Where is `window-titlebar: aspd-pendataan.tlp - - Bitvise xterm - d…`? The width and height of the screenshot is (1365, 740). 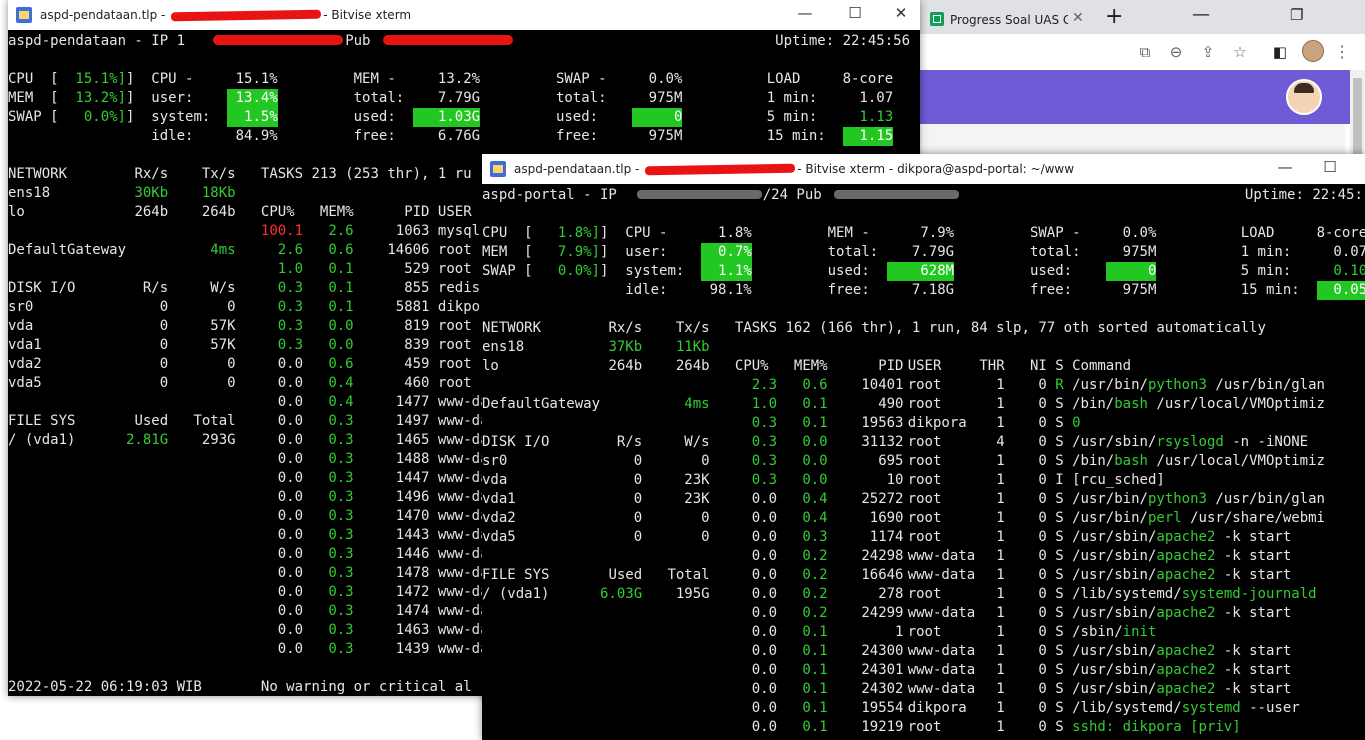
window-titlebar: aspd-pendataan.tlp - - Bitvise xterm - d… is located at coordinates (923, 169).